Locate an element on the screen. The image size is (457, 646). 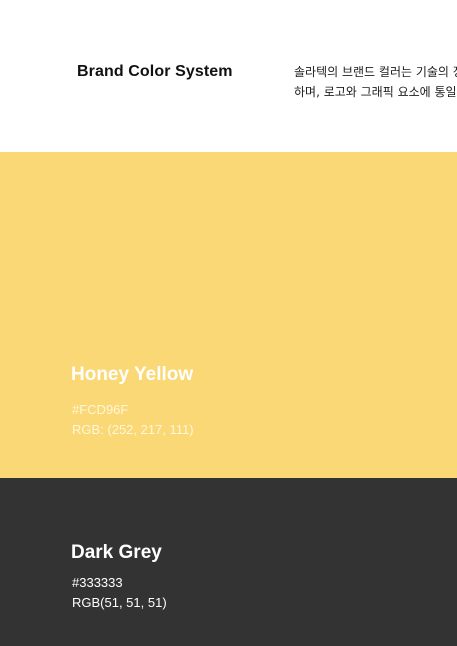
page-title: Brand Color System is located at coordinates (155, 71).